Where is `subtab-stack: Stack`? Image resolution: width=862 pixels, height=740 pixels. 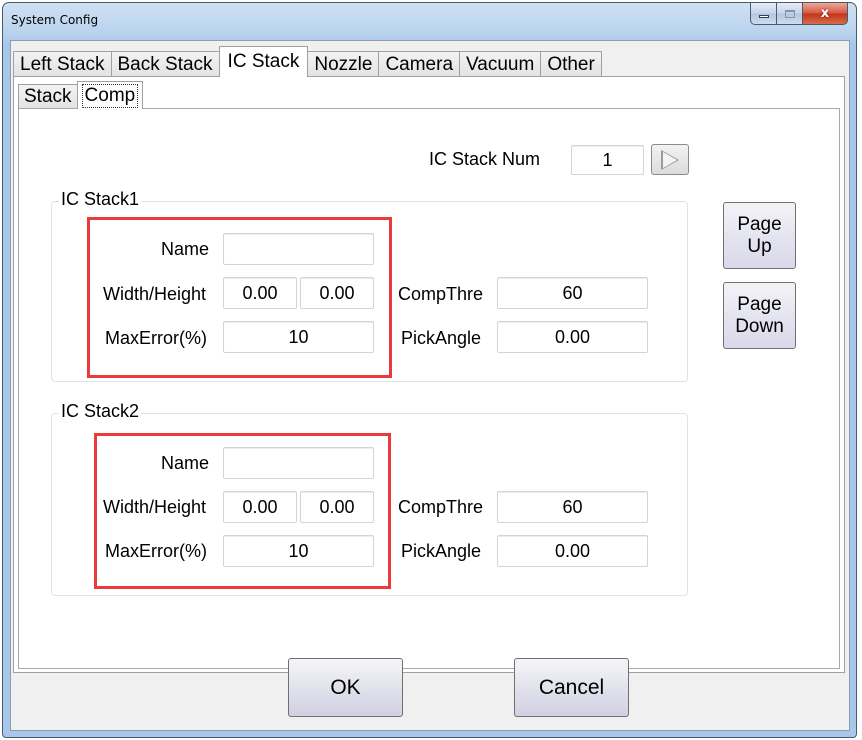
subtab-stack: Stack is located at coordinates (48, 96).